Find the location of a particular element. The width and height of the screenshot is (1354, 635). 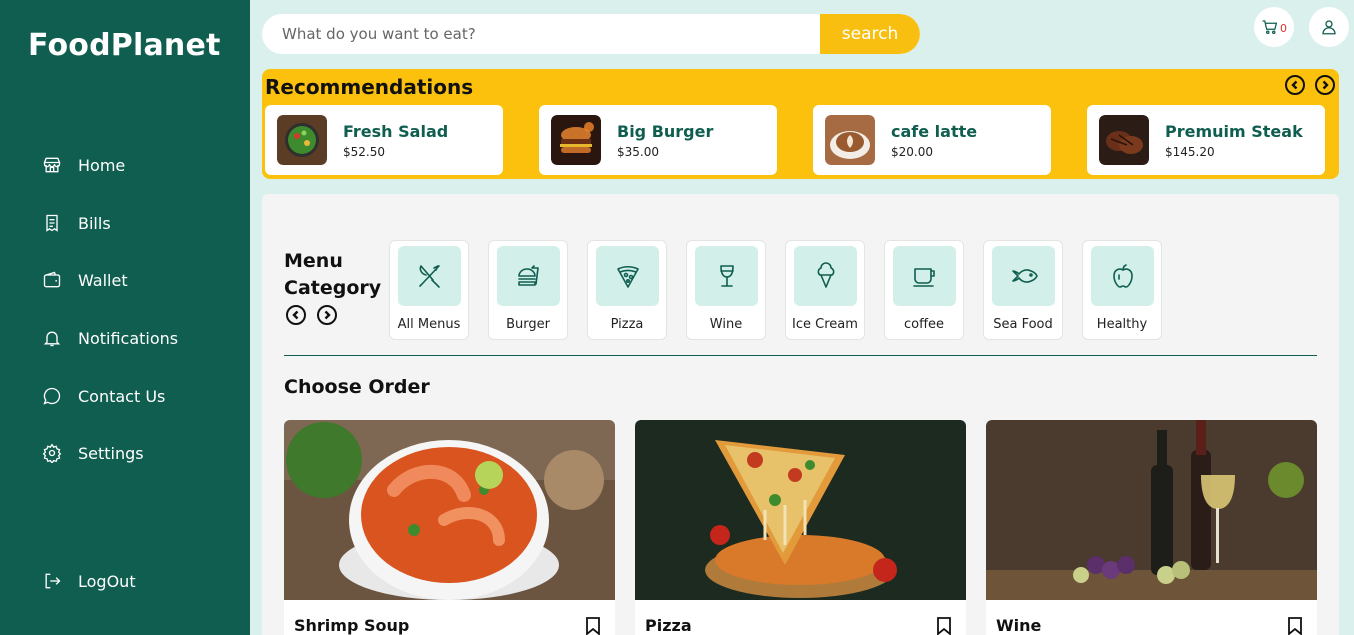

food-card-wine: Wine is located at coordinates (1151, 527).